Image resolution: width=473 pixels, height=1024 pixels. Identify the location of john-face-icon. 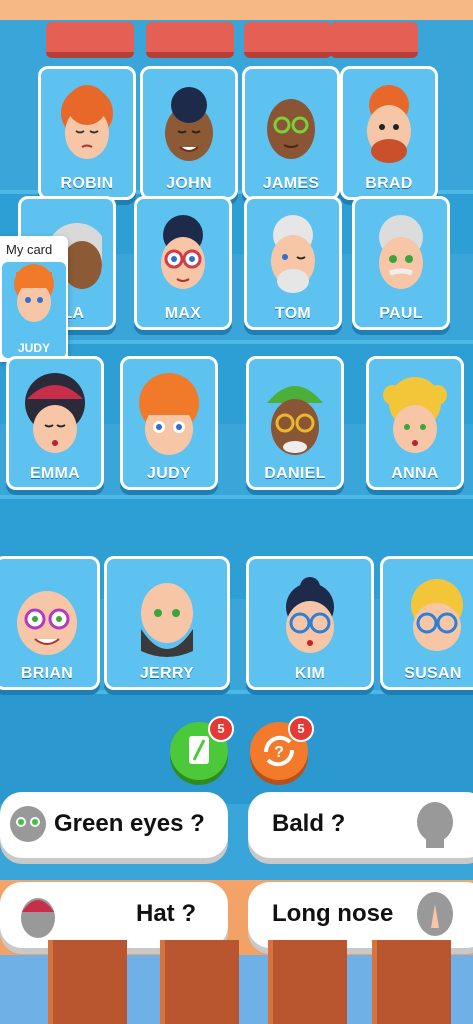
(189, 124).